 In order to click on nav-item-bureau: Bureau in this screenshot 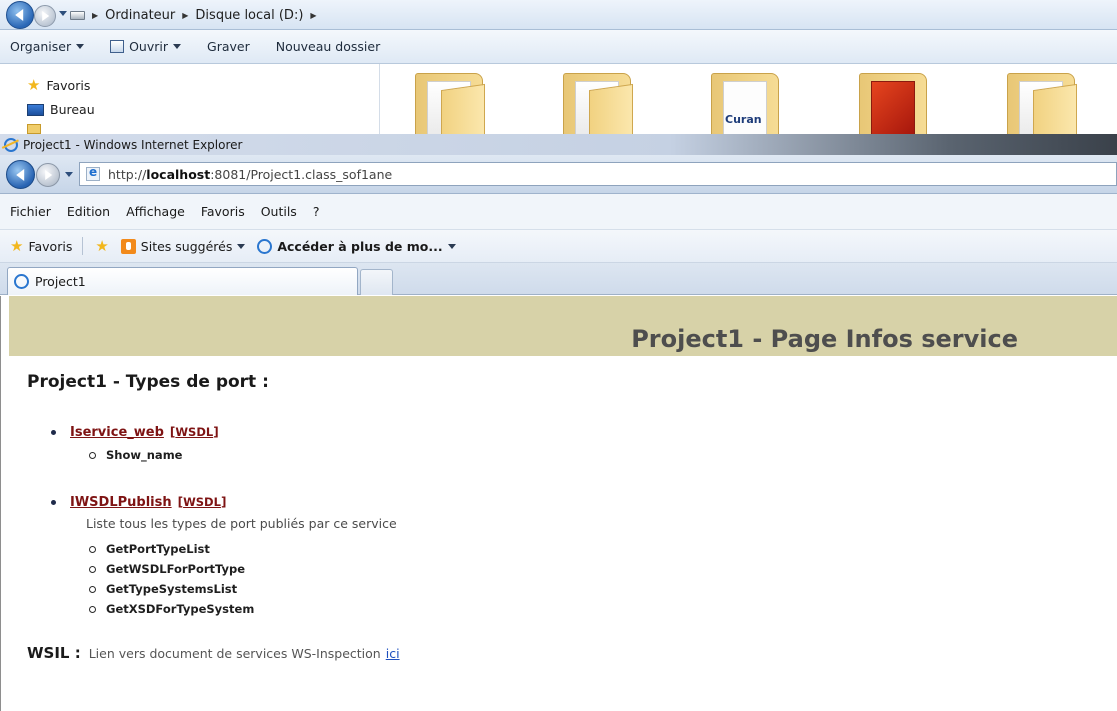, I will do `click(61, 109)`.